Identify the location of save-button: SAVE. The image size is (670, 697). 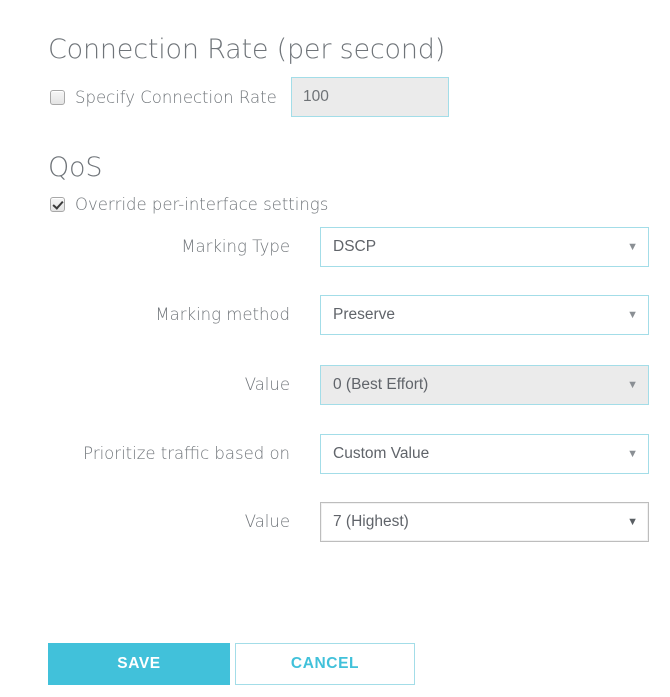
(139, 664).